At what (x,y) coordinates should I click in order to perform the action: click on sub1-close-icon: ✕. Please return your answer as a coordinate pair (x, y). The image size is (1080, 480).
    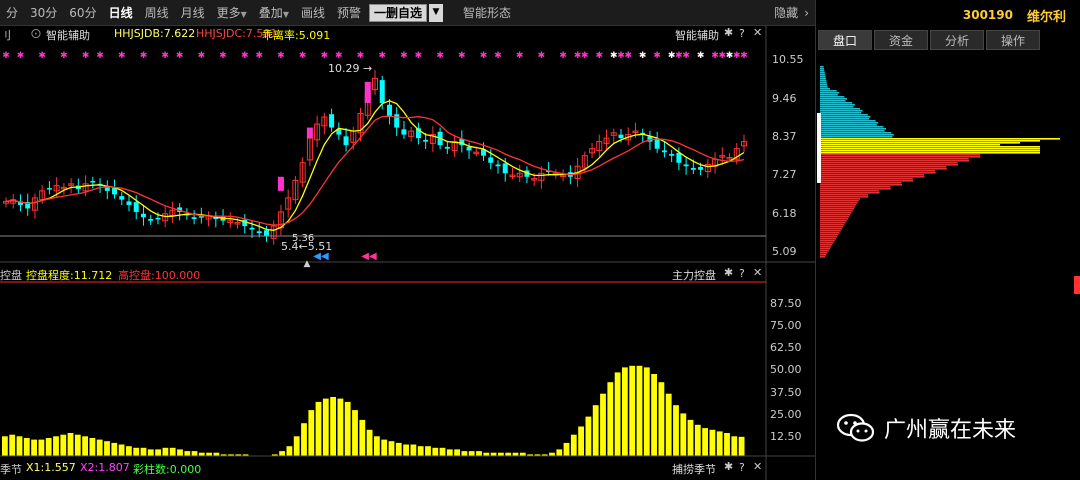
    Looking at the image, I should click on (757, 272).